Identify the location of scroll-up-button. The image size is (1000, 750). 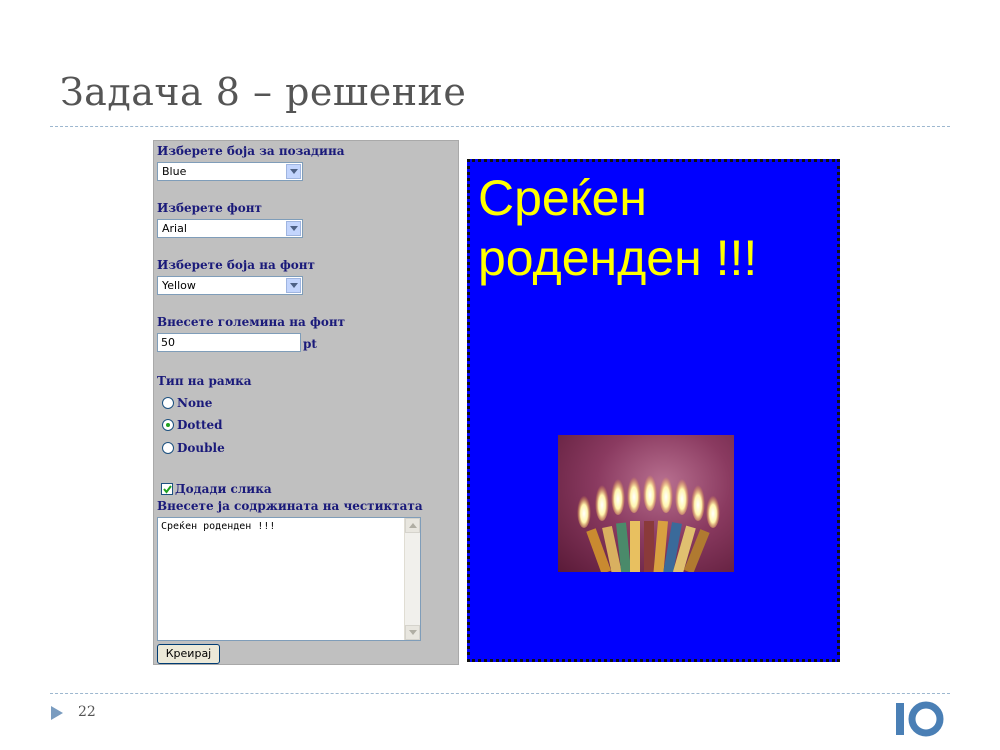
(412, 525).